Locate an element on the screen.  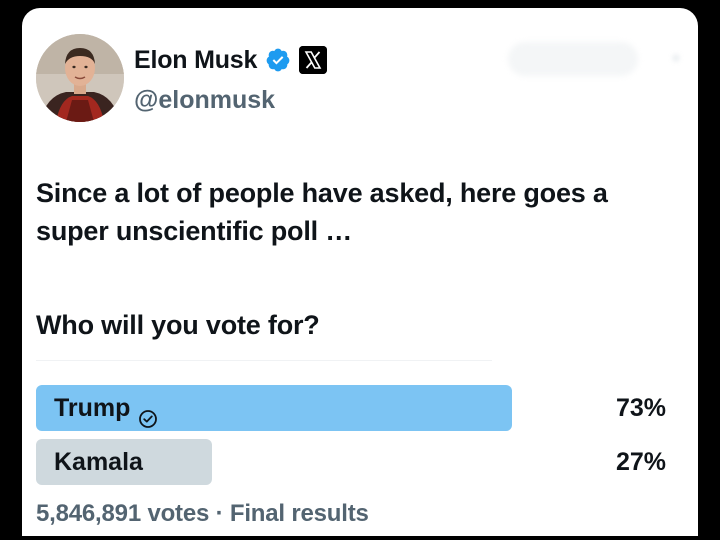
avatar is located at coordinates (80, 78).